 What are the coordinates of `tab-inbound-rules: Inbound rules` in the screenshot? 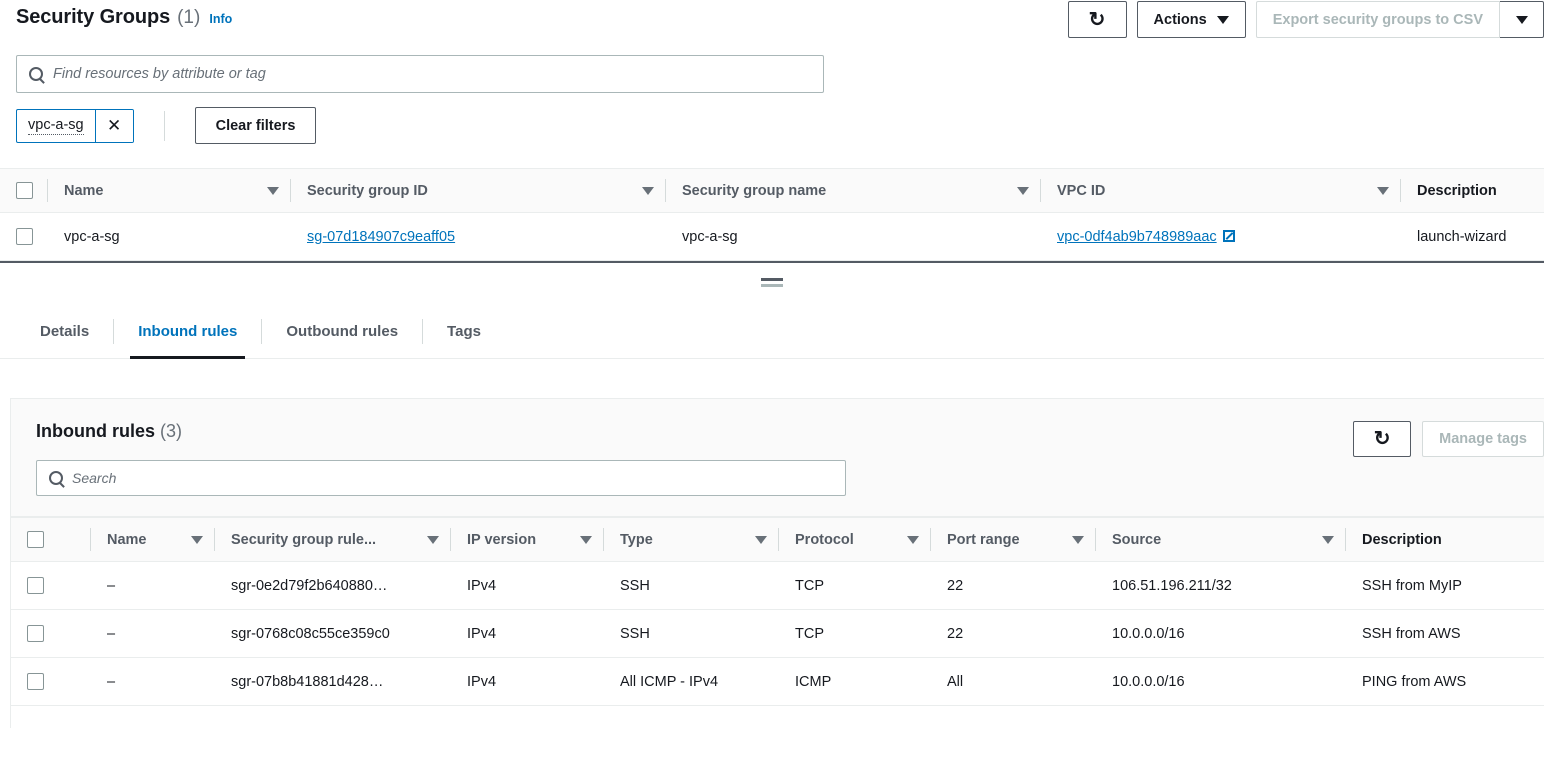 It's located at (187, 332).